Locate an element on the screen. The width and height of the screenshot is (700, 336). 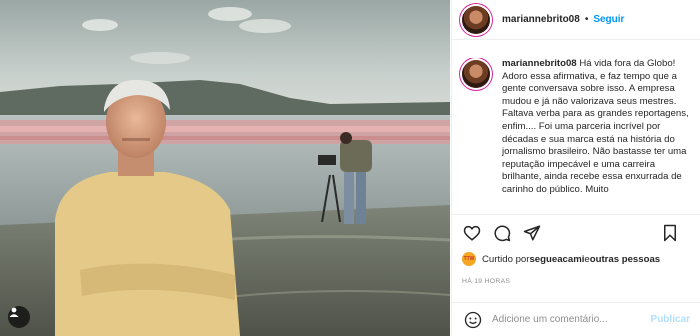
caption-username: mariannebrito08 is located at coordinates (539, 63).